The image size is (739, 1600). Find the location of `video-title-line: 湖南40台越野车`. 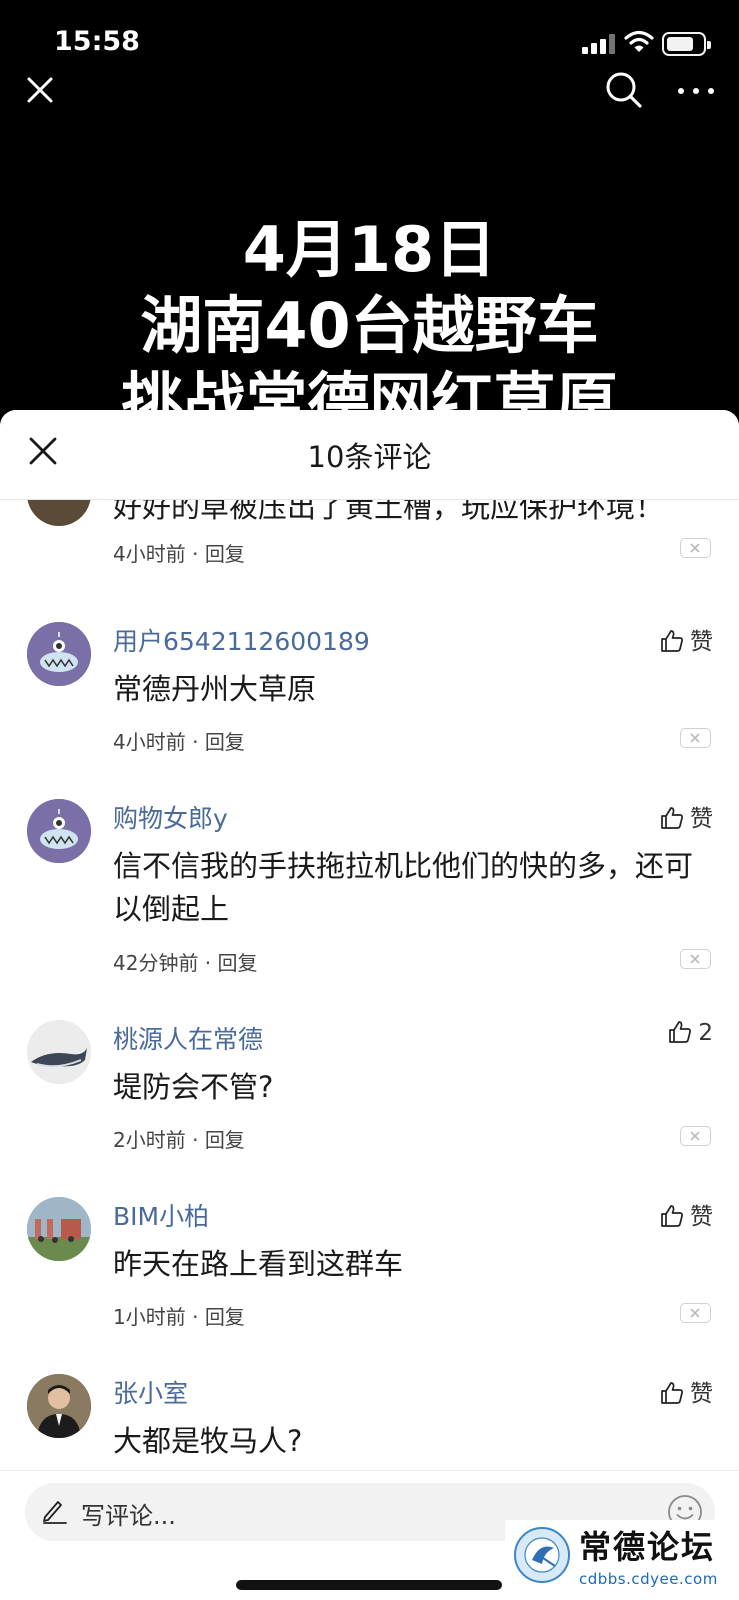

video-title-line: 湖南40台越野车 is located at coordinates (369, 325).